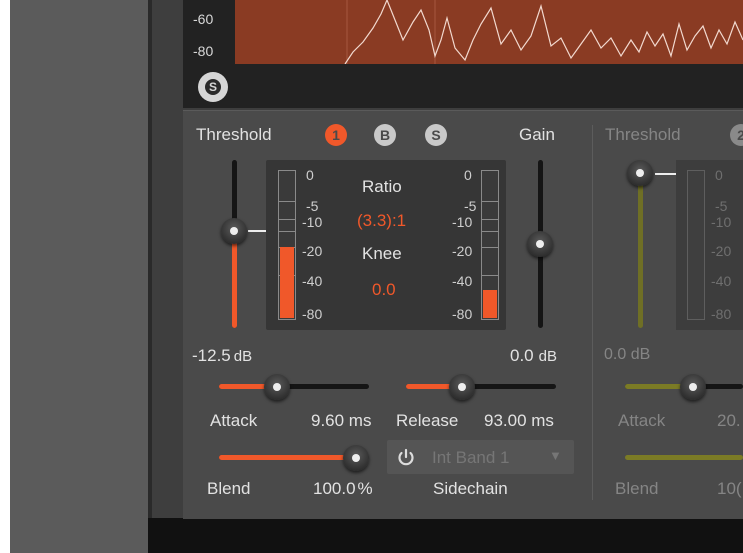 The width and height of the screenshot is (743, 553). I want to click on power-icon, so click(406, 457).